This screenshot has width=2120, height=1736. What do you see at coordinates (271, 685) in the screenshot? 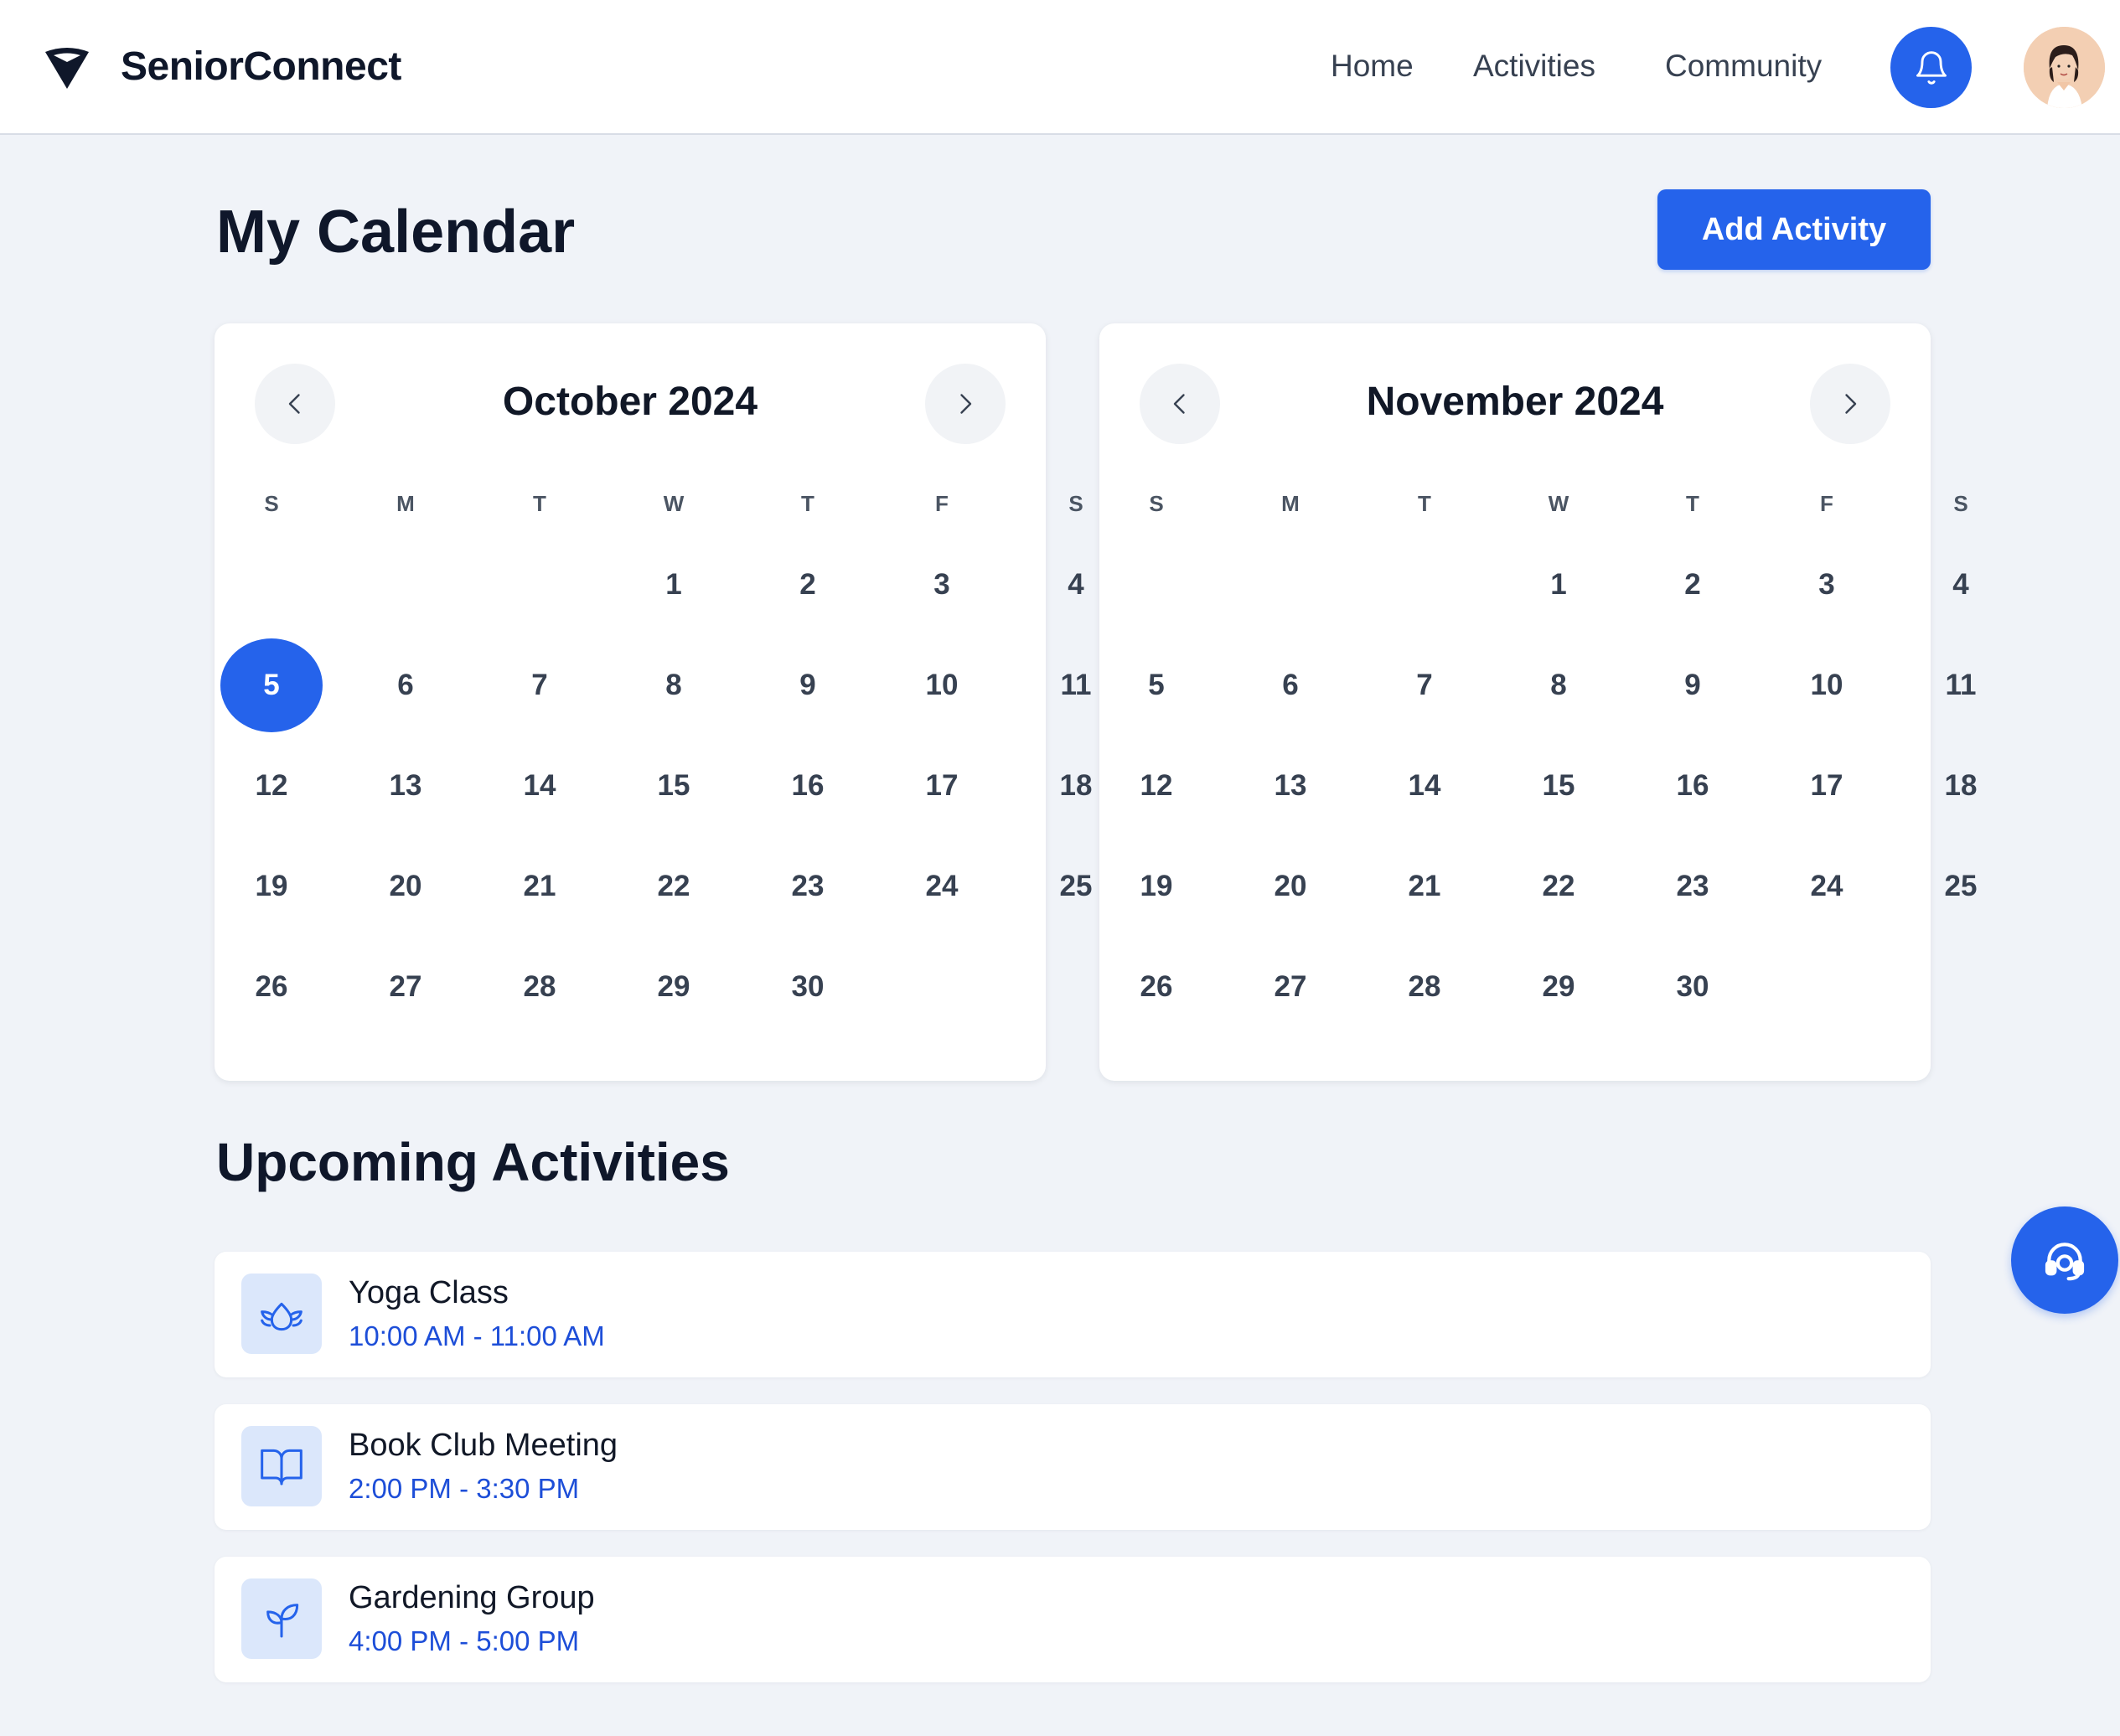
I see `calendar-day-selected: 5` at bounding box center [271, 685].